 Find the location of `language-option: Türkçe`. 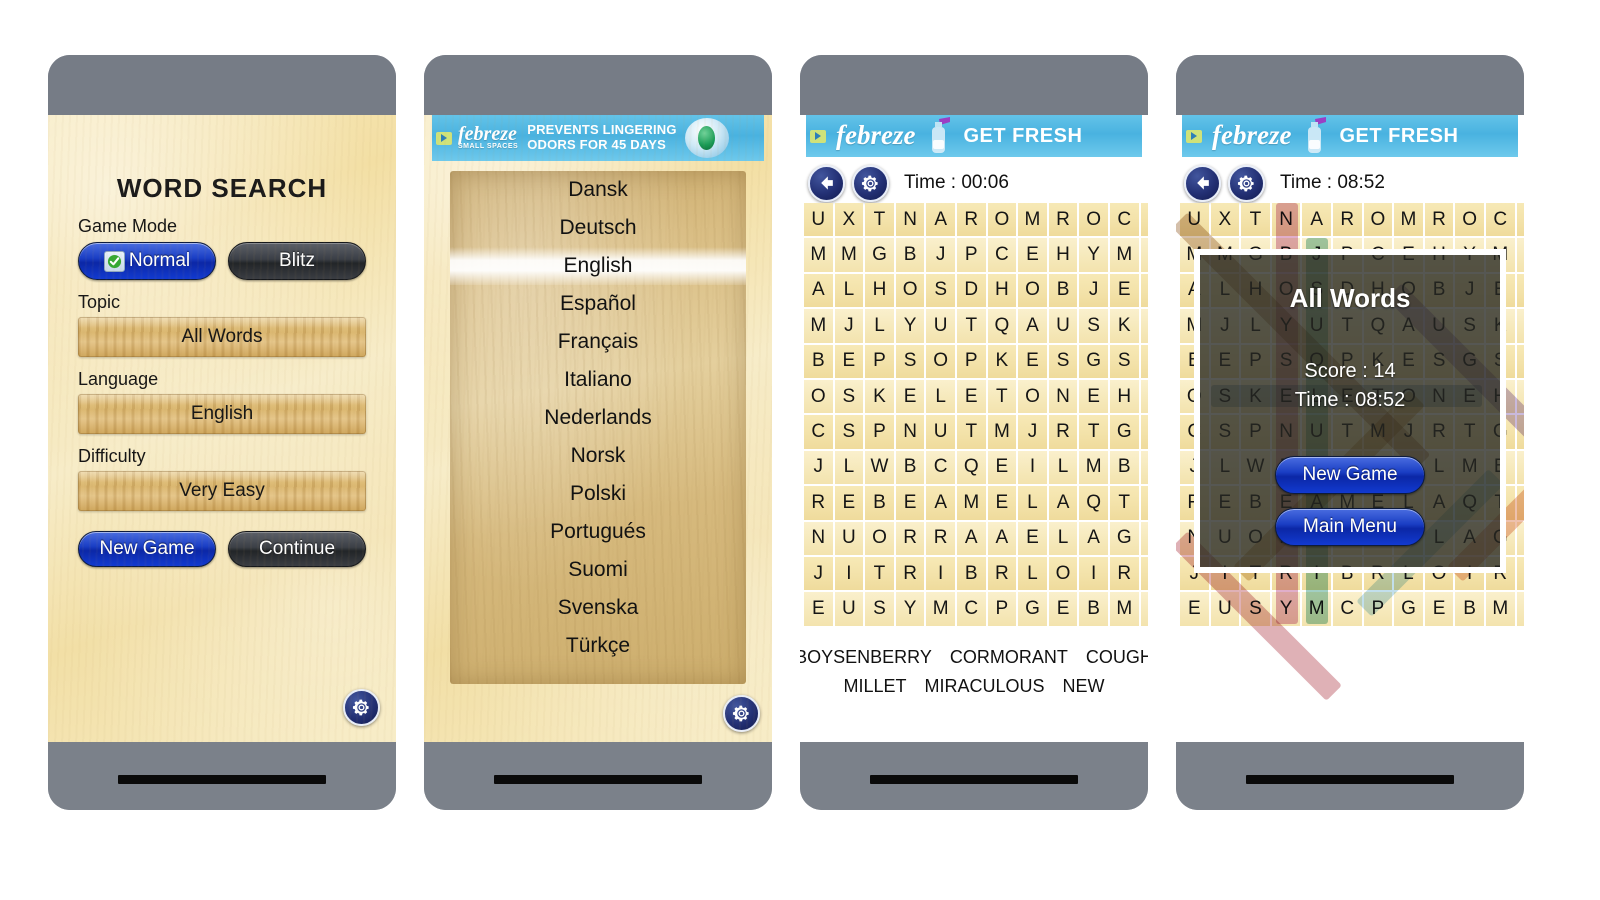

language-option: Türkçe is located at coordinates (598, 646).